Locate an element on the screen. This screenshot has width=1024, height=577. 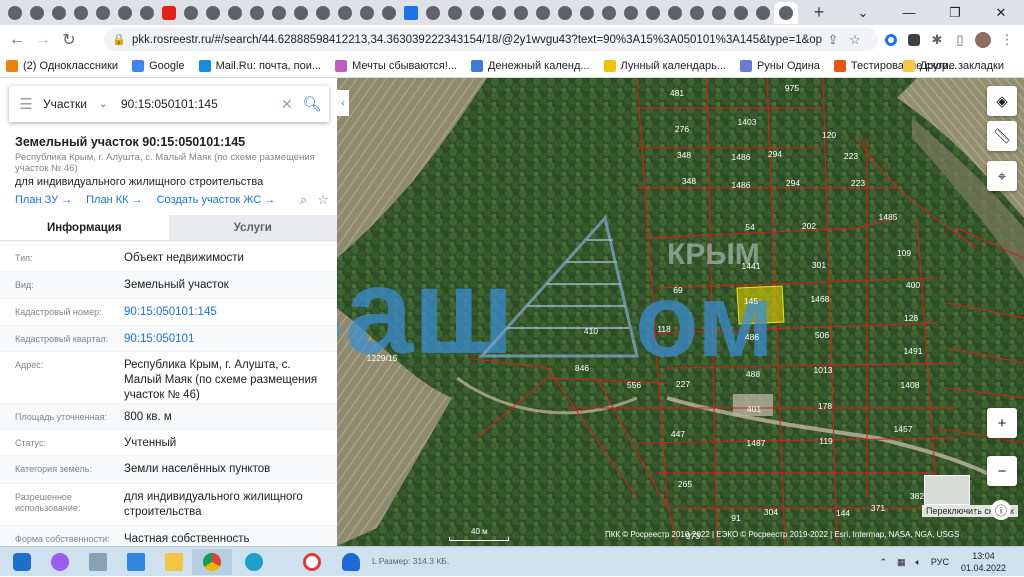
edge-icon is located at coordinates (254, 562).